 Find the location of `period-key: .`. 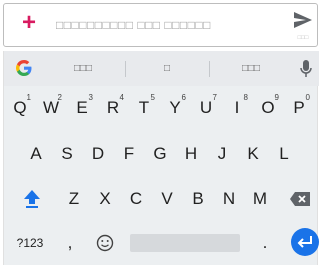

period-key: . is located at coordinates (265, 243).